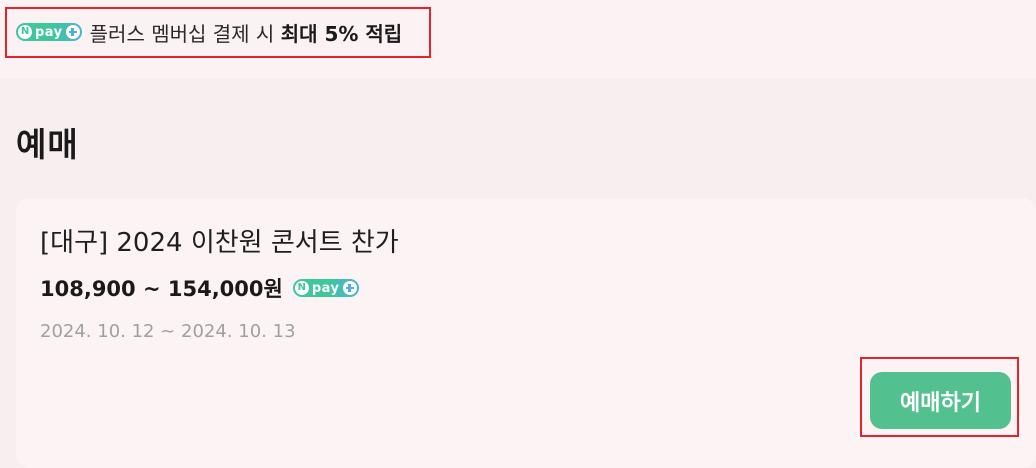 Image resolution: width=1036 pixels, height=468 pixels. Describe the element at coordinates (940, 400) in the screenshot. I see `book-button: 예매하기` at that location.